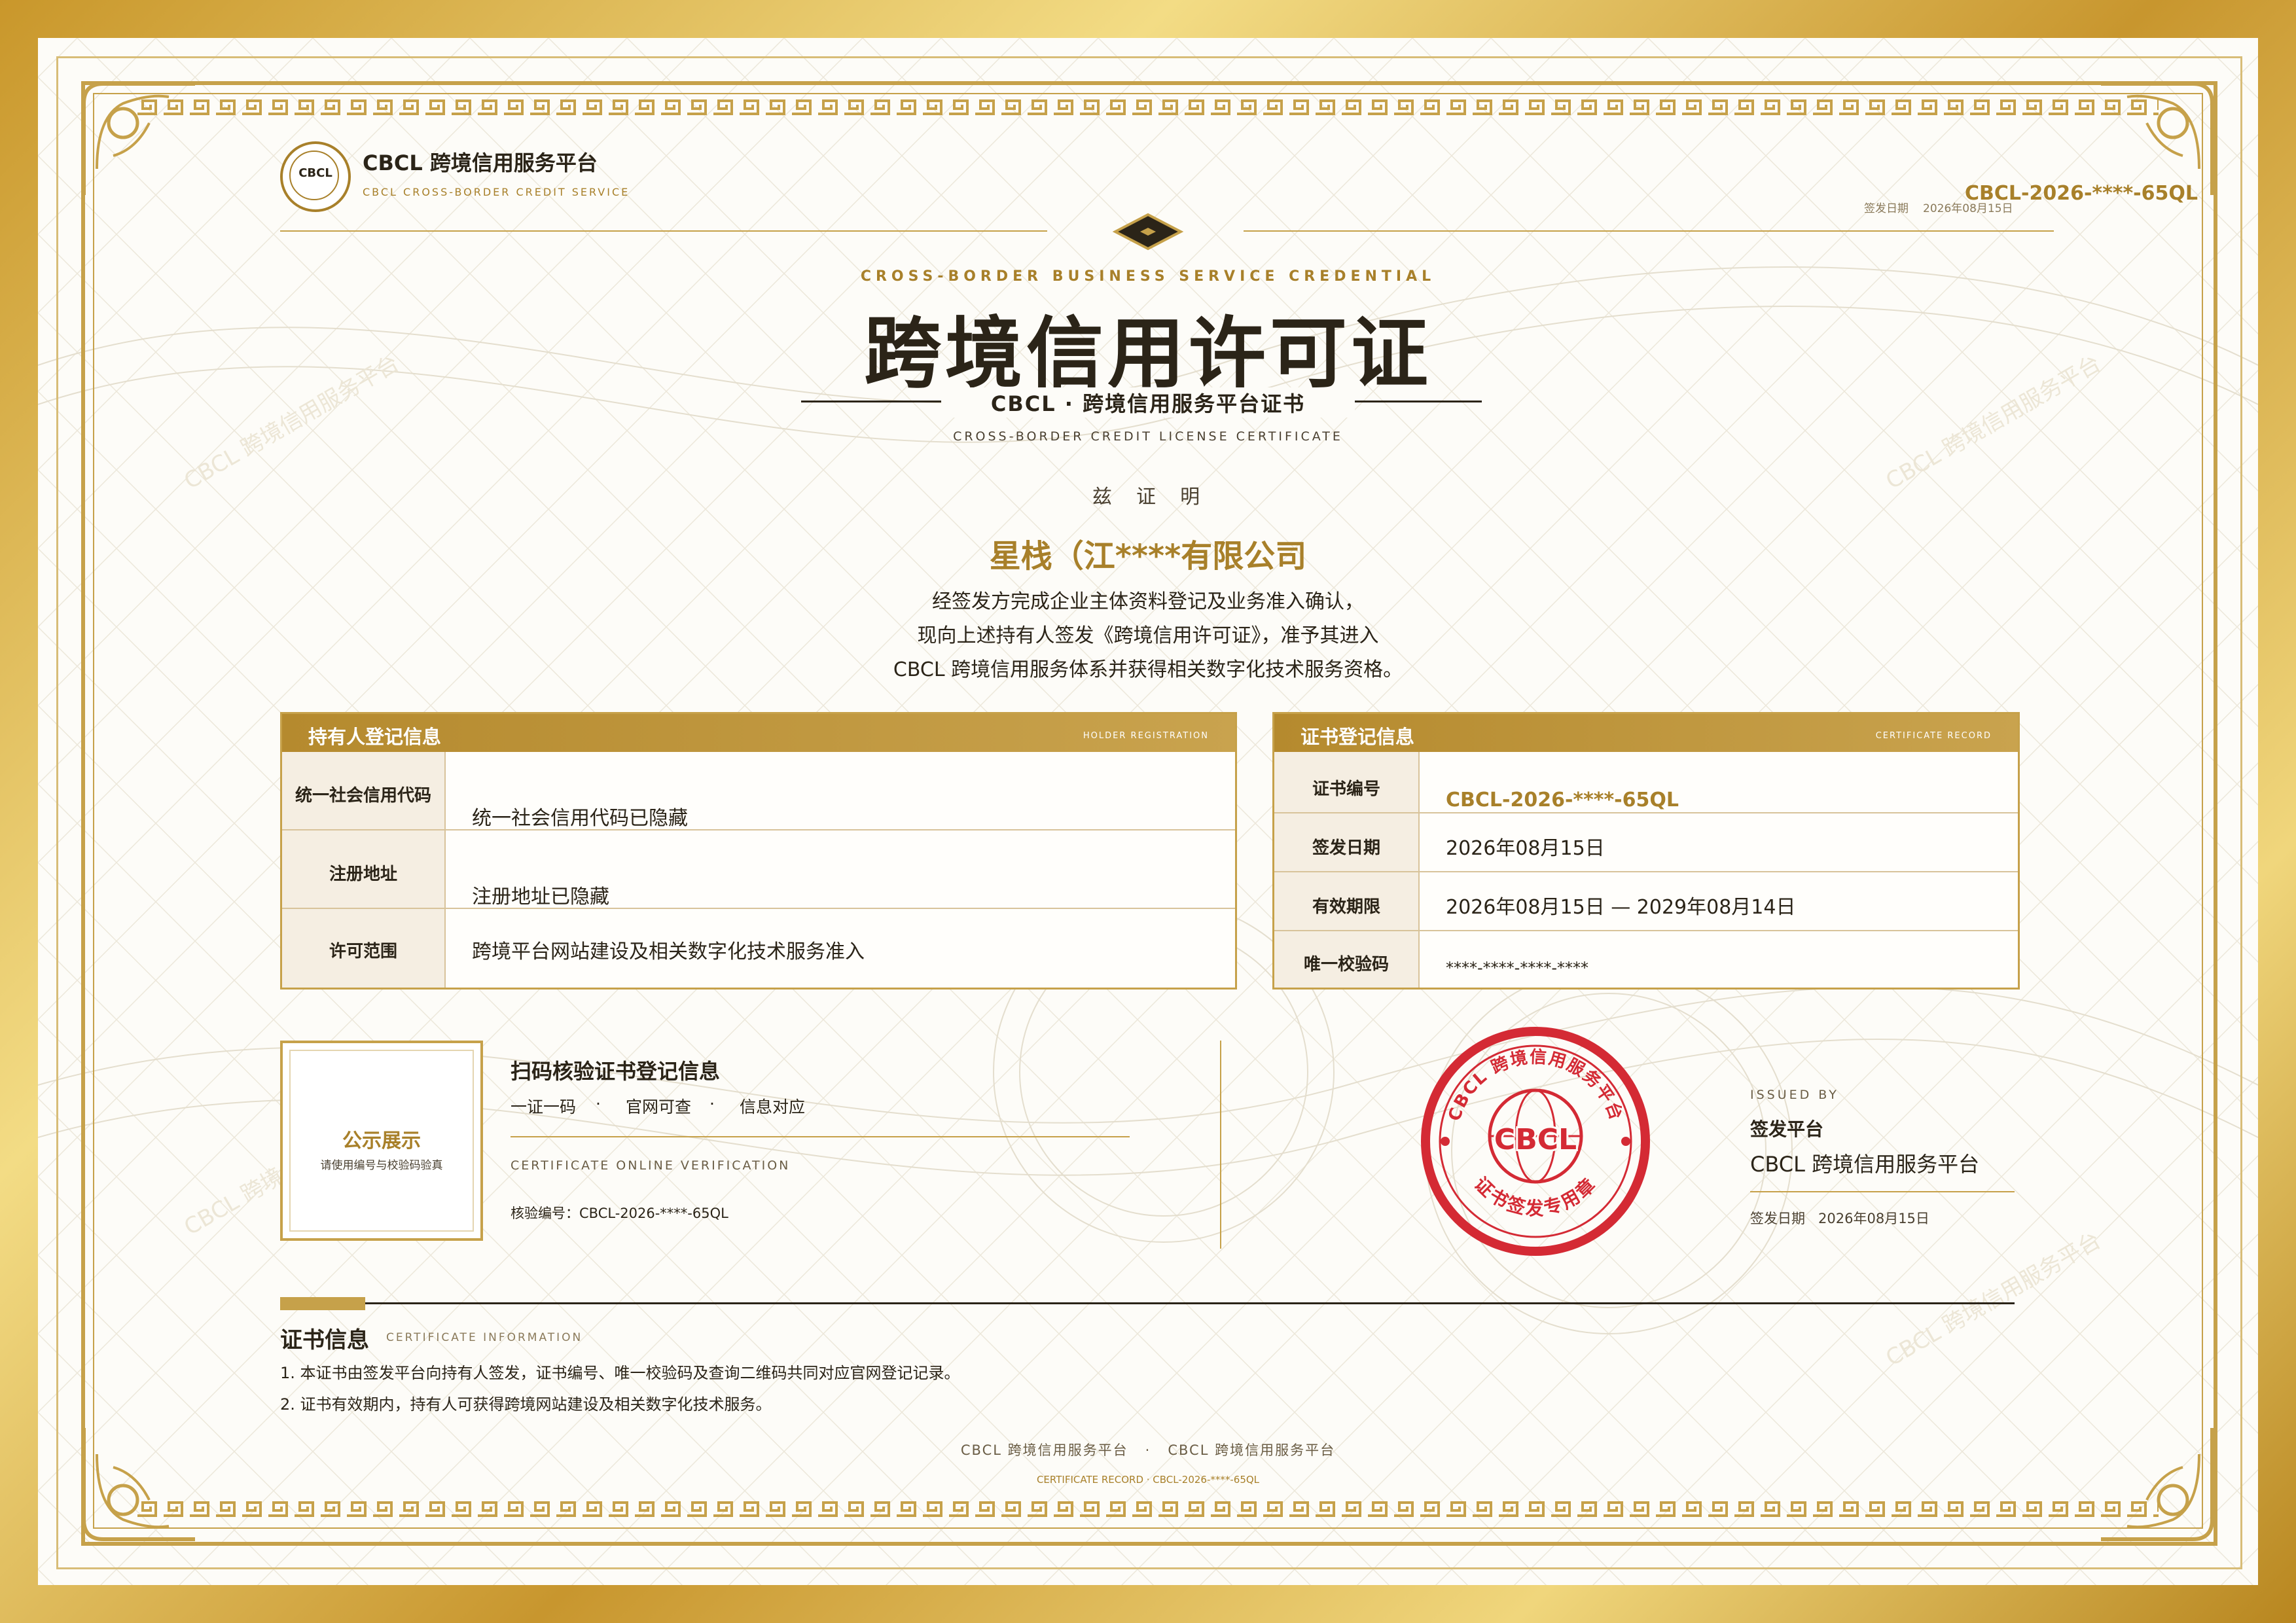  I want to click on bottom-key-pattern, so click(1147, 1509).